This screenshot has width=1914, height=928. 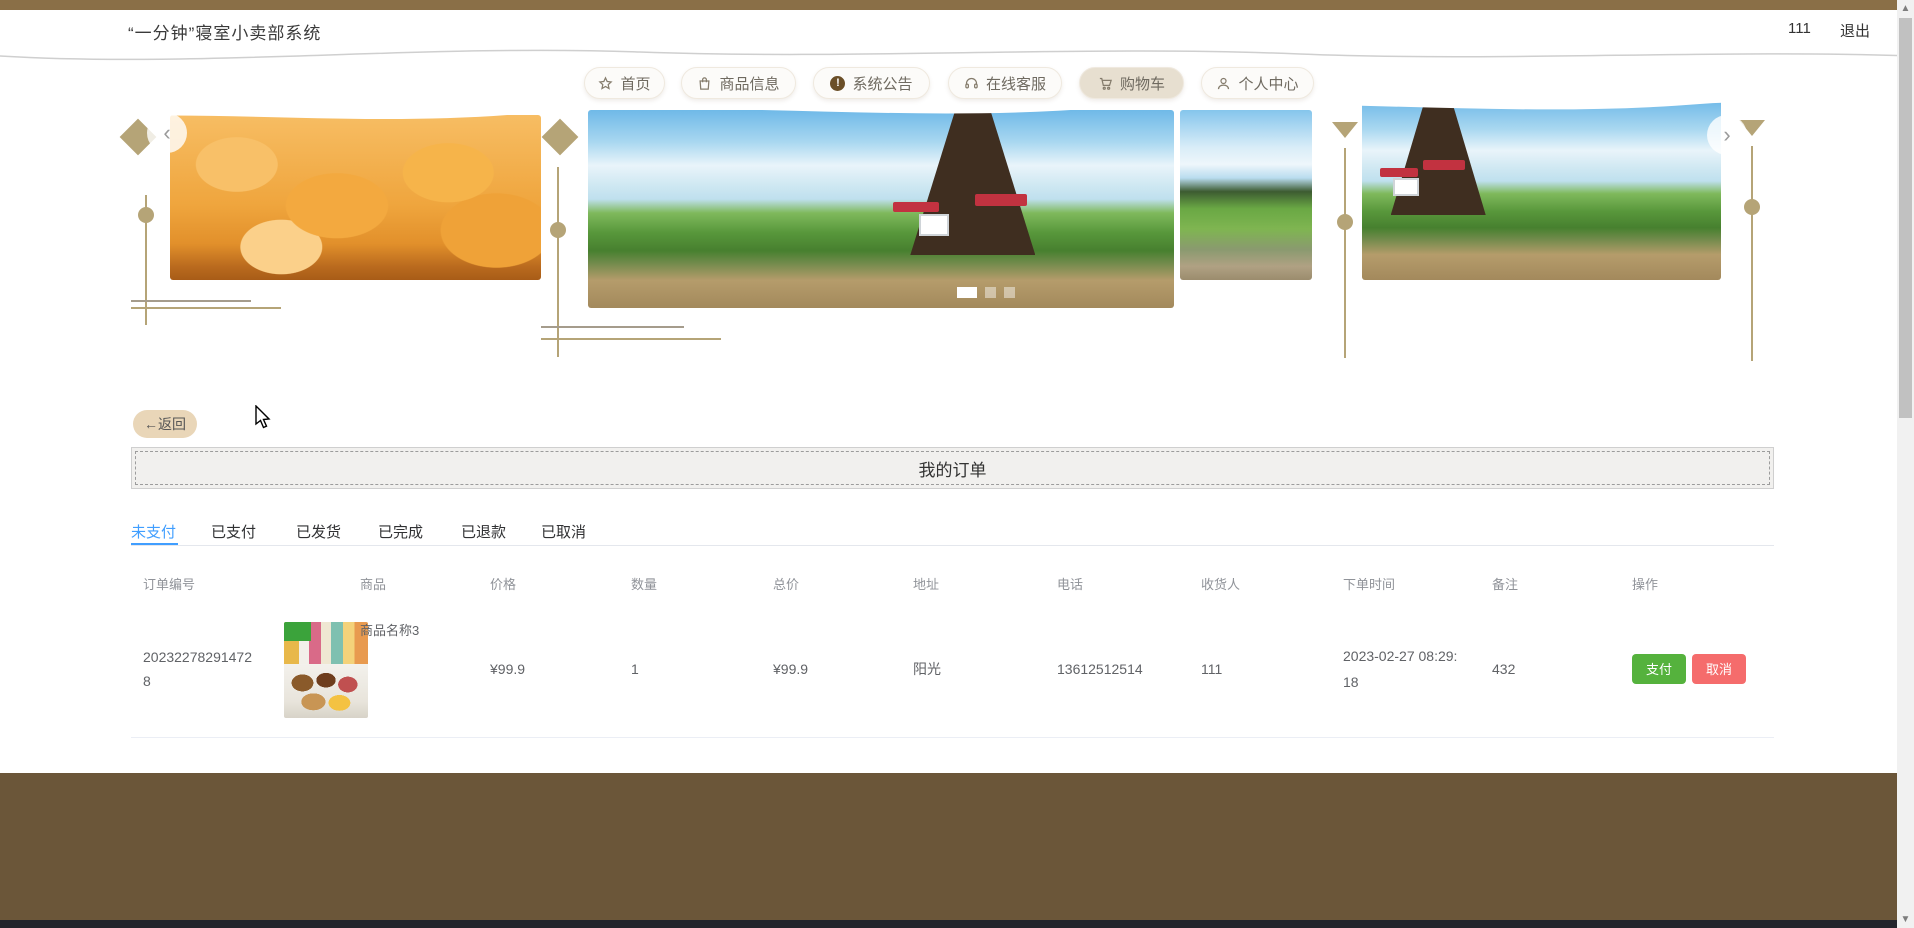 I want to click on chevron-left-icon: ‹, so click(x=167, y=132).